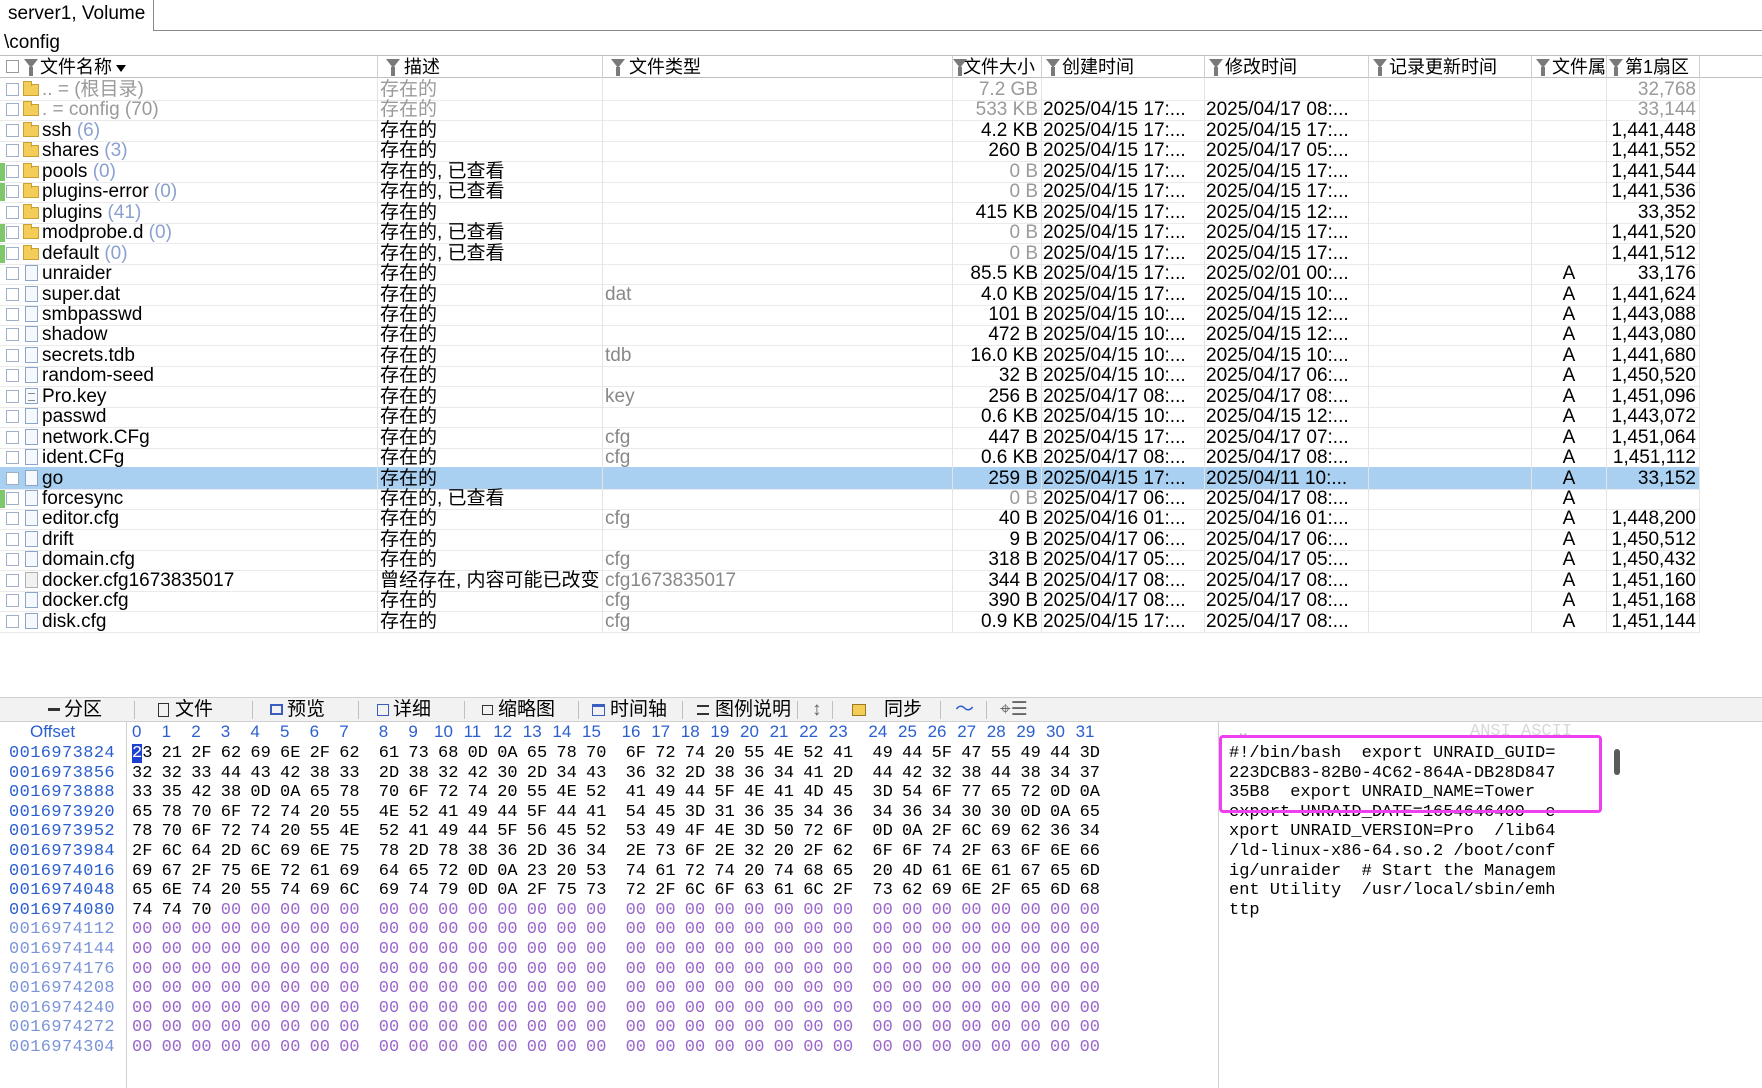 The width and height of the screenshot is (1762, 1088). I want to click on thumbnail-tab: 缩略图, so click(518, 710).